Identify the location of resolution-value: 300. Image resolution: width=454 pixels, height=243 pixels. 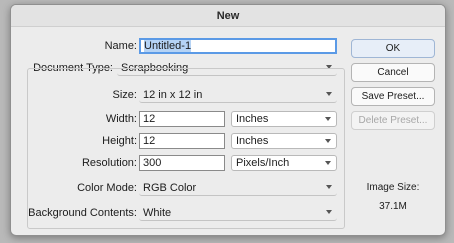
(152, 163).